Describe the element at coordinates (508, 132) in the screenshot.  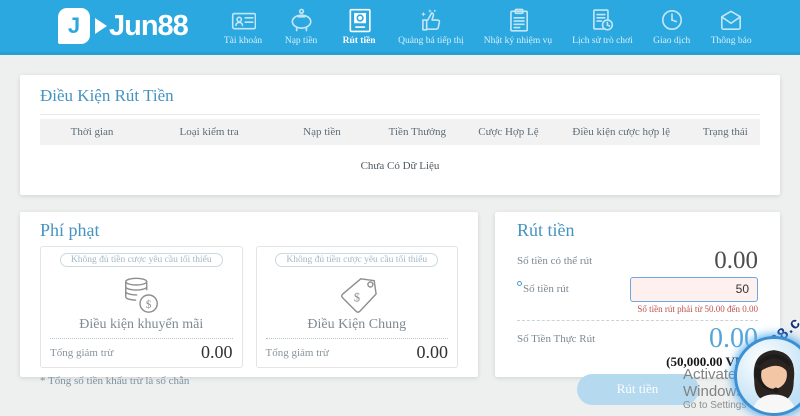
I see `col-valid-bet: Cược Hợp Lệ` at that location.